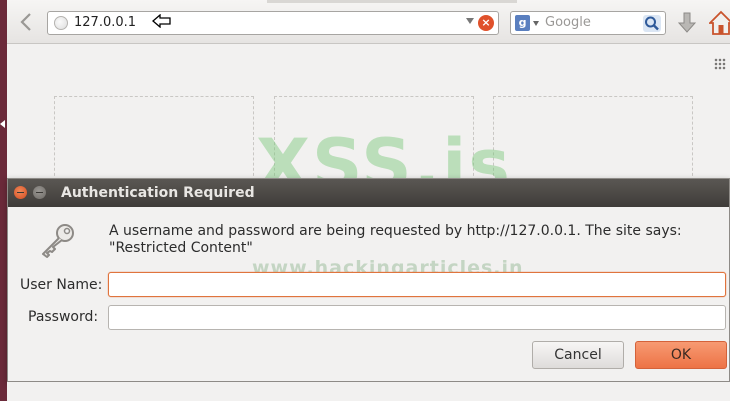 The image size is (730, 401). I want to click on url-text: 127.0.0.1, so click(105, 22).